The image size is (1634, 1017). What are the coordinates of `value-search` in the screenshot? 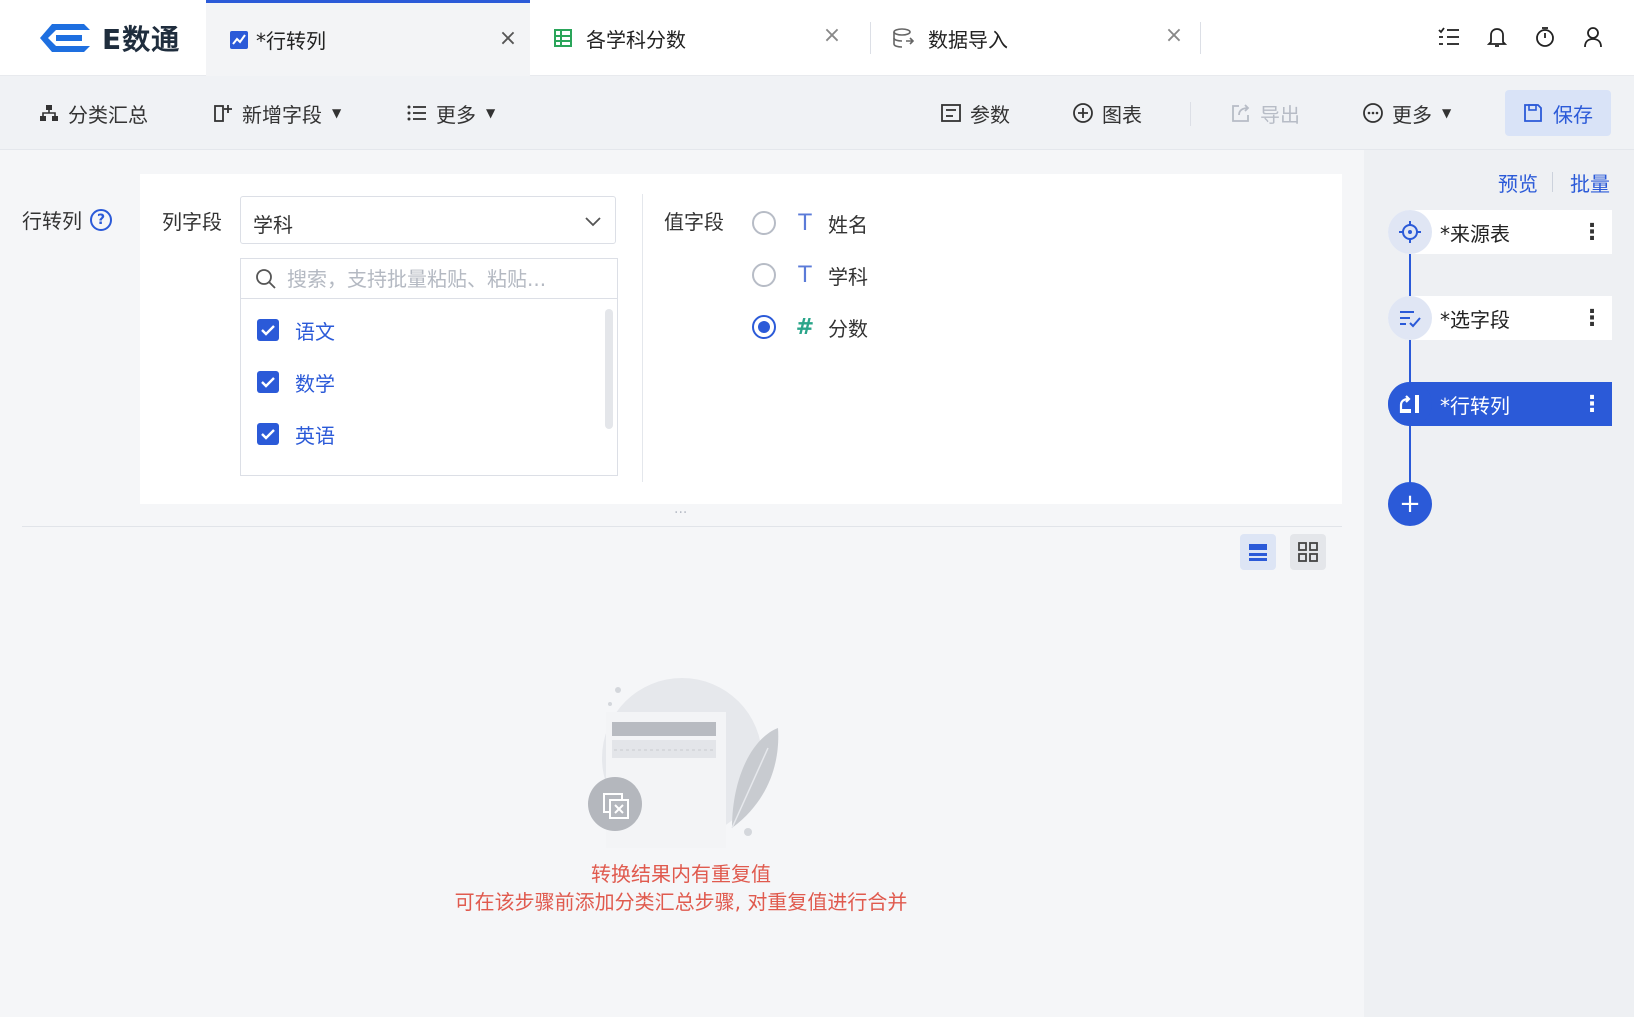 It's located at (429, 279).